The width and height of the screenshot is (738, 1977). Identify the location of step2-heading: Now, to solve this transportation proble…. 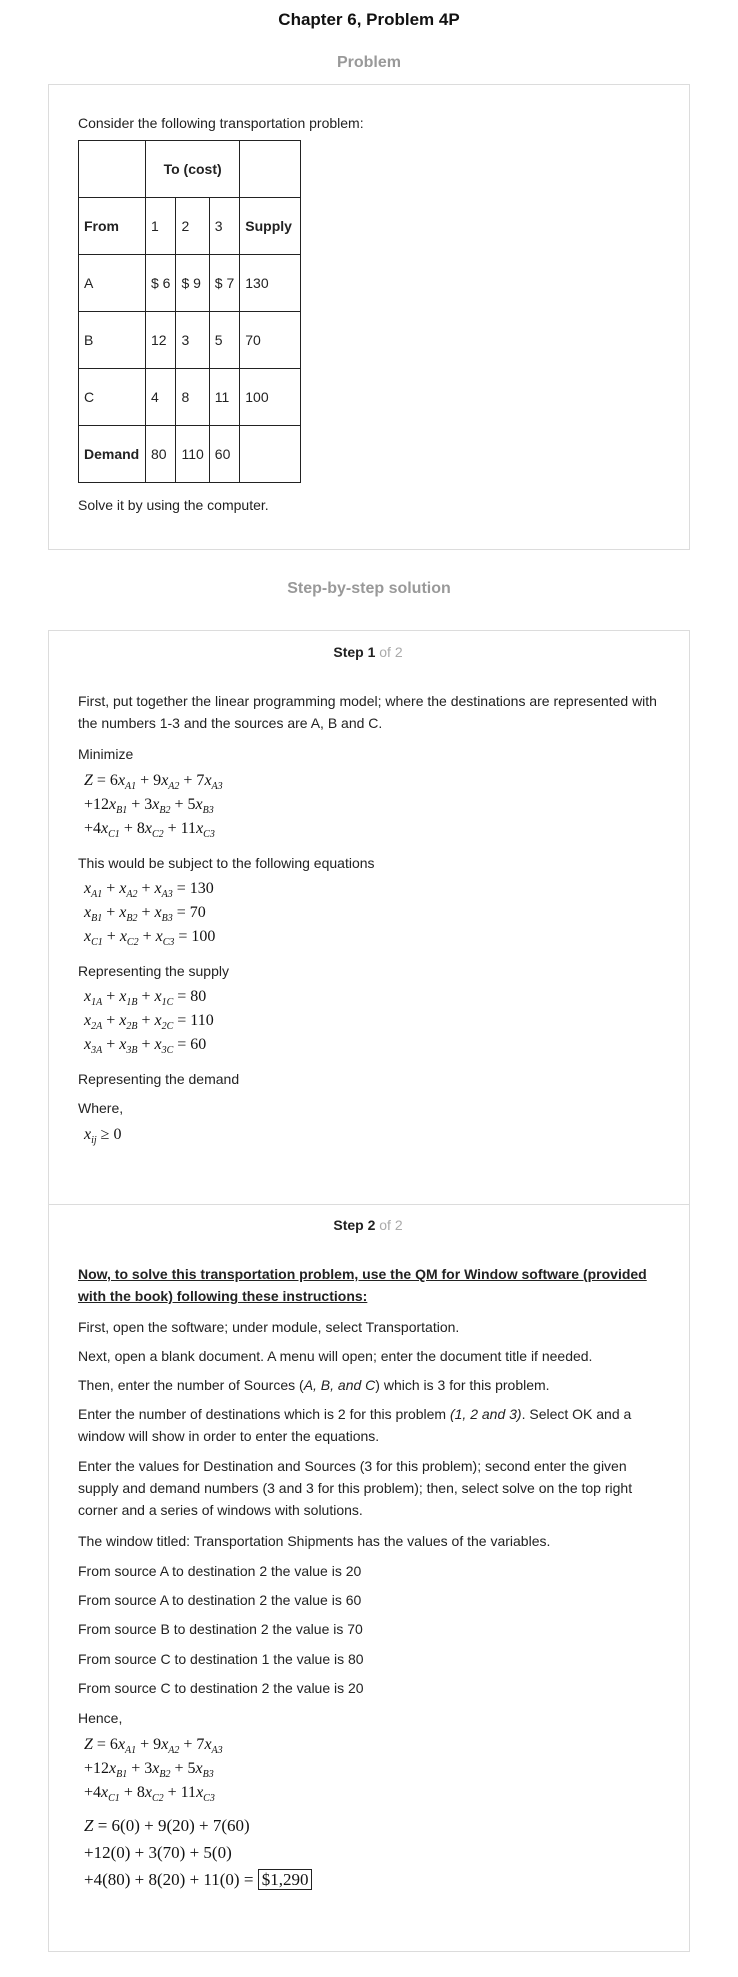
(362, 1285).